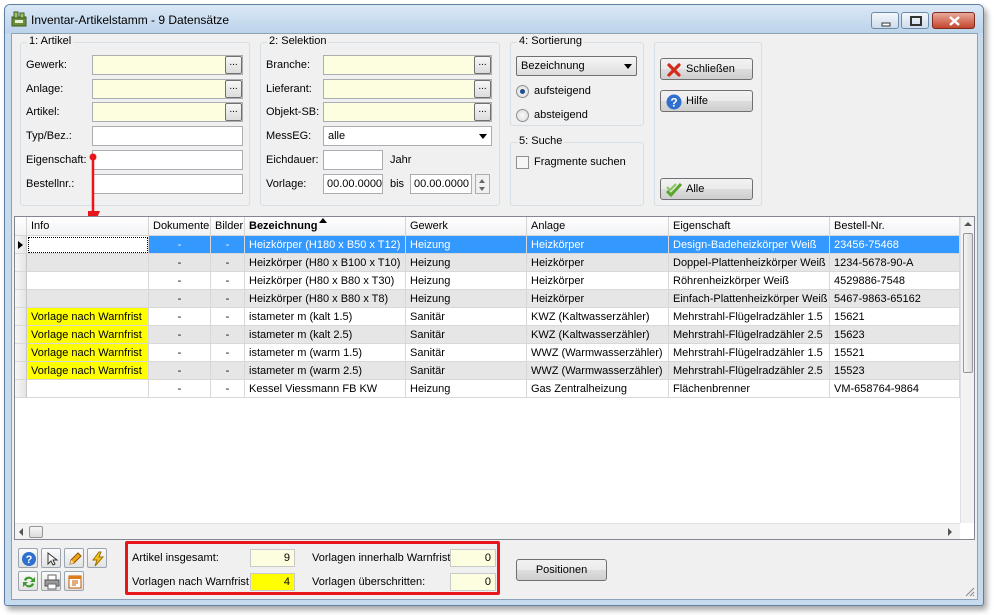  What do you see at coordinates (325, 317) in the screenshot?
I see `cell-bezeichnung: istameter m (kalt 1.5)` at bounding box center [325, 317].